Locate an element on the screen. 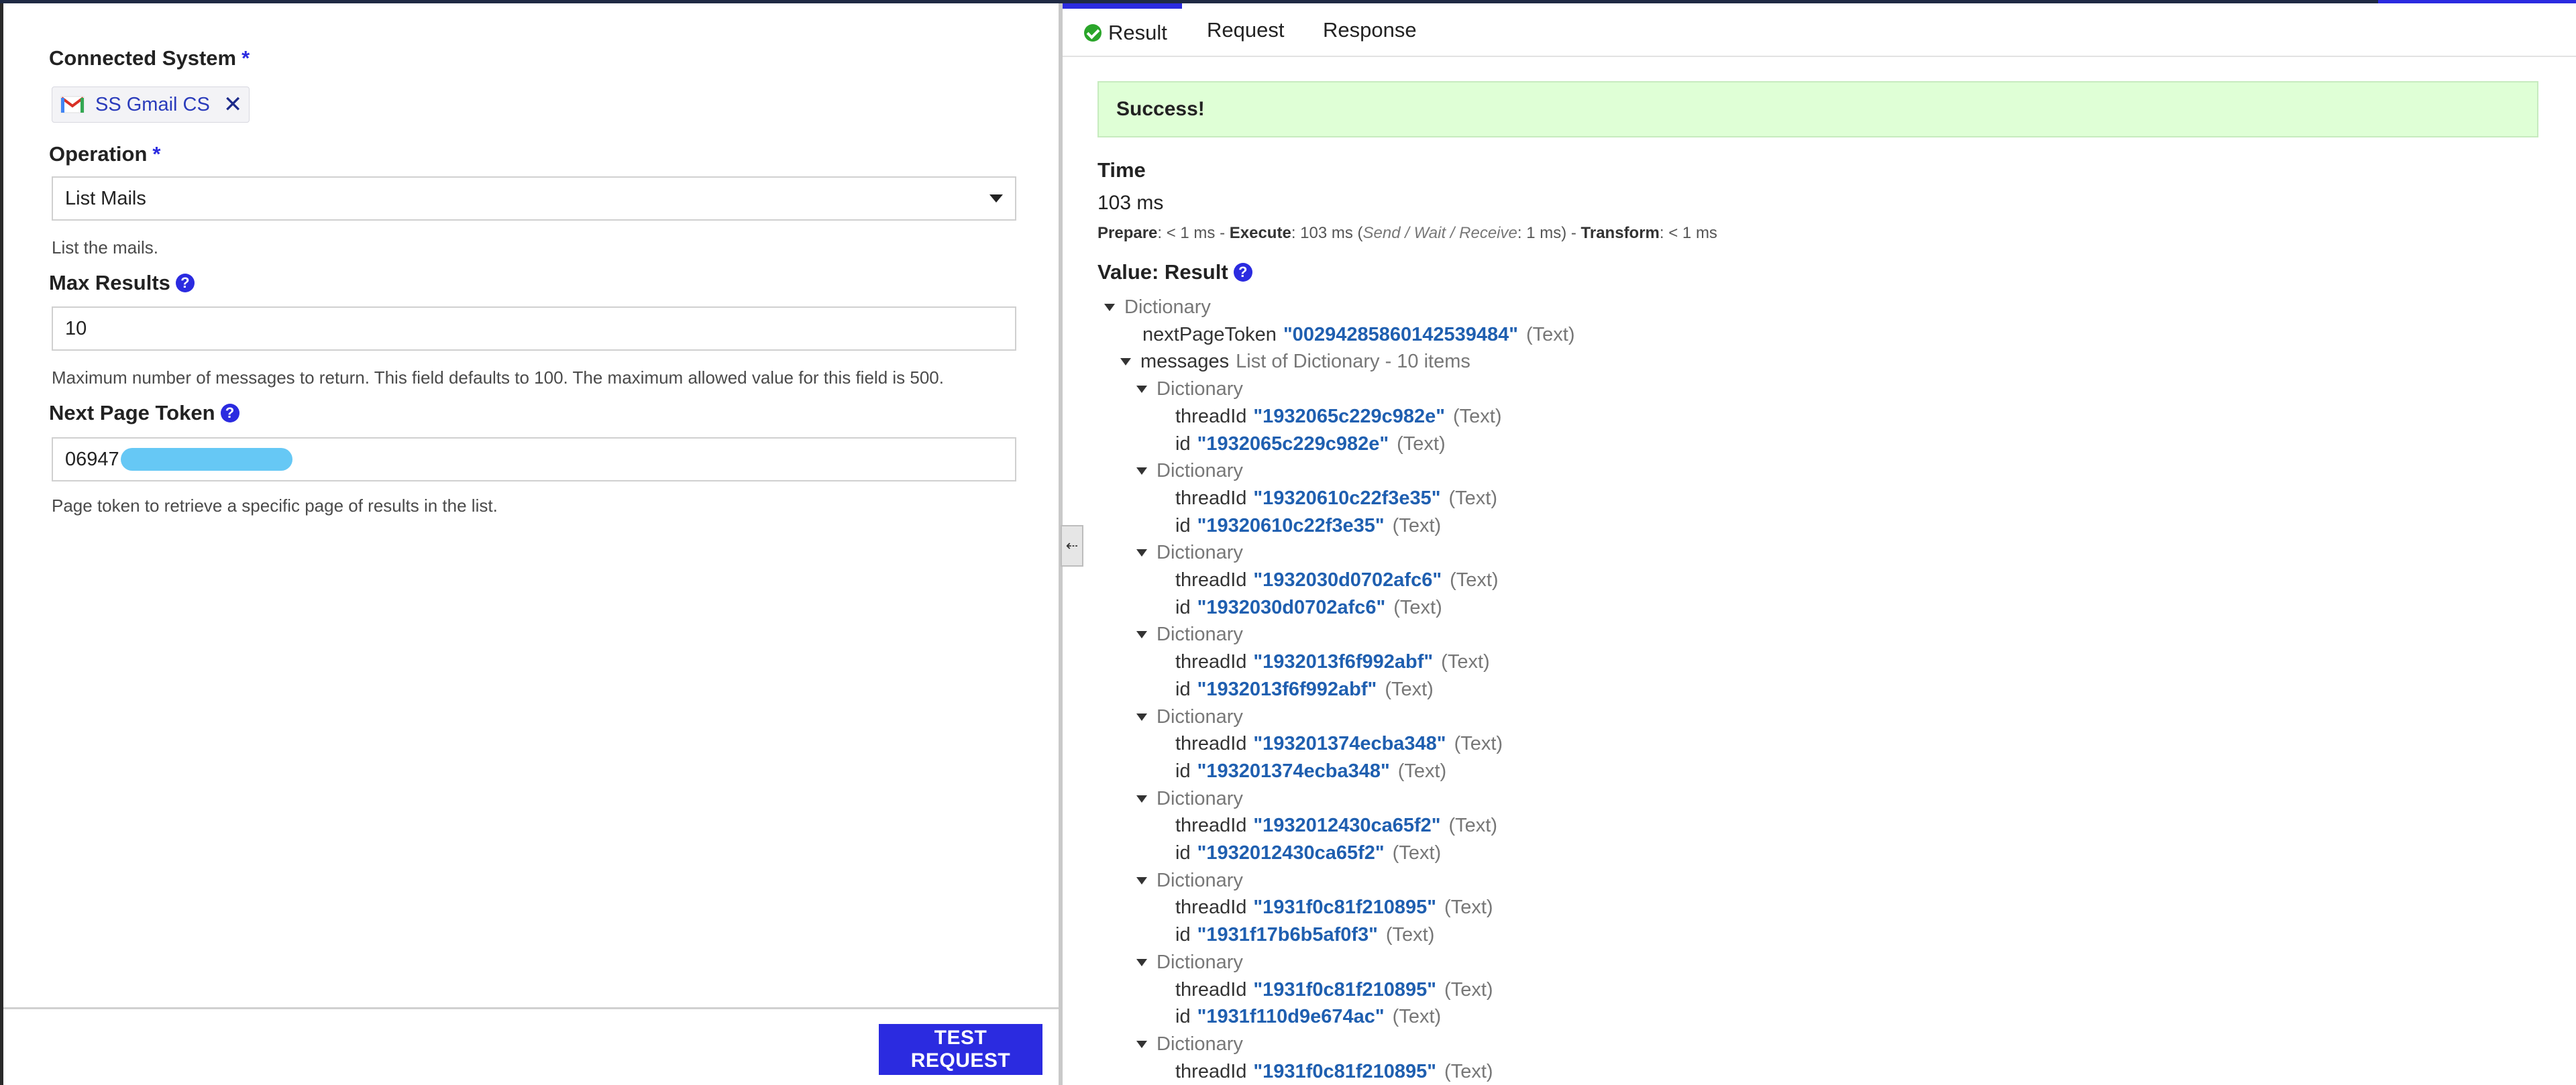  check-circle-icon is located at coordinates (1093, 33).